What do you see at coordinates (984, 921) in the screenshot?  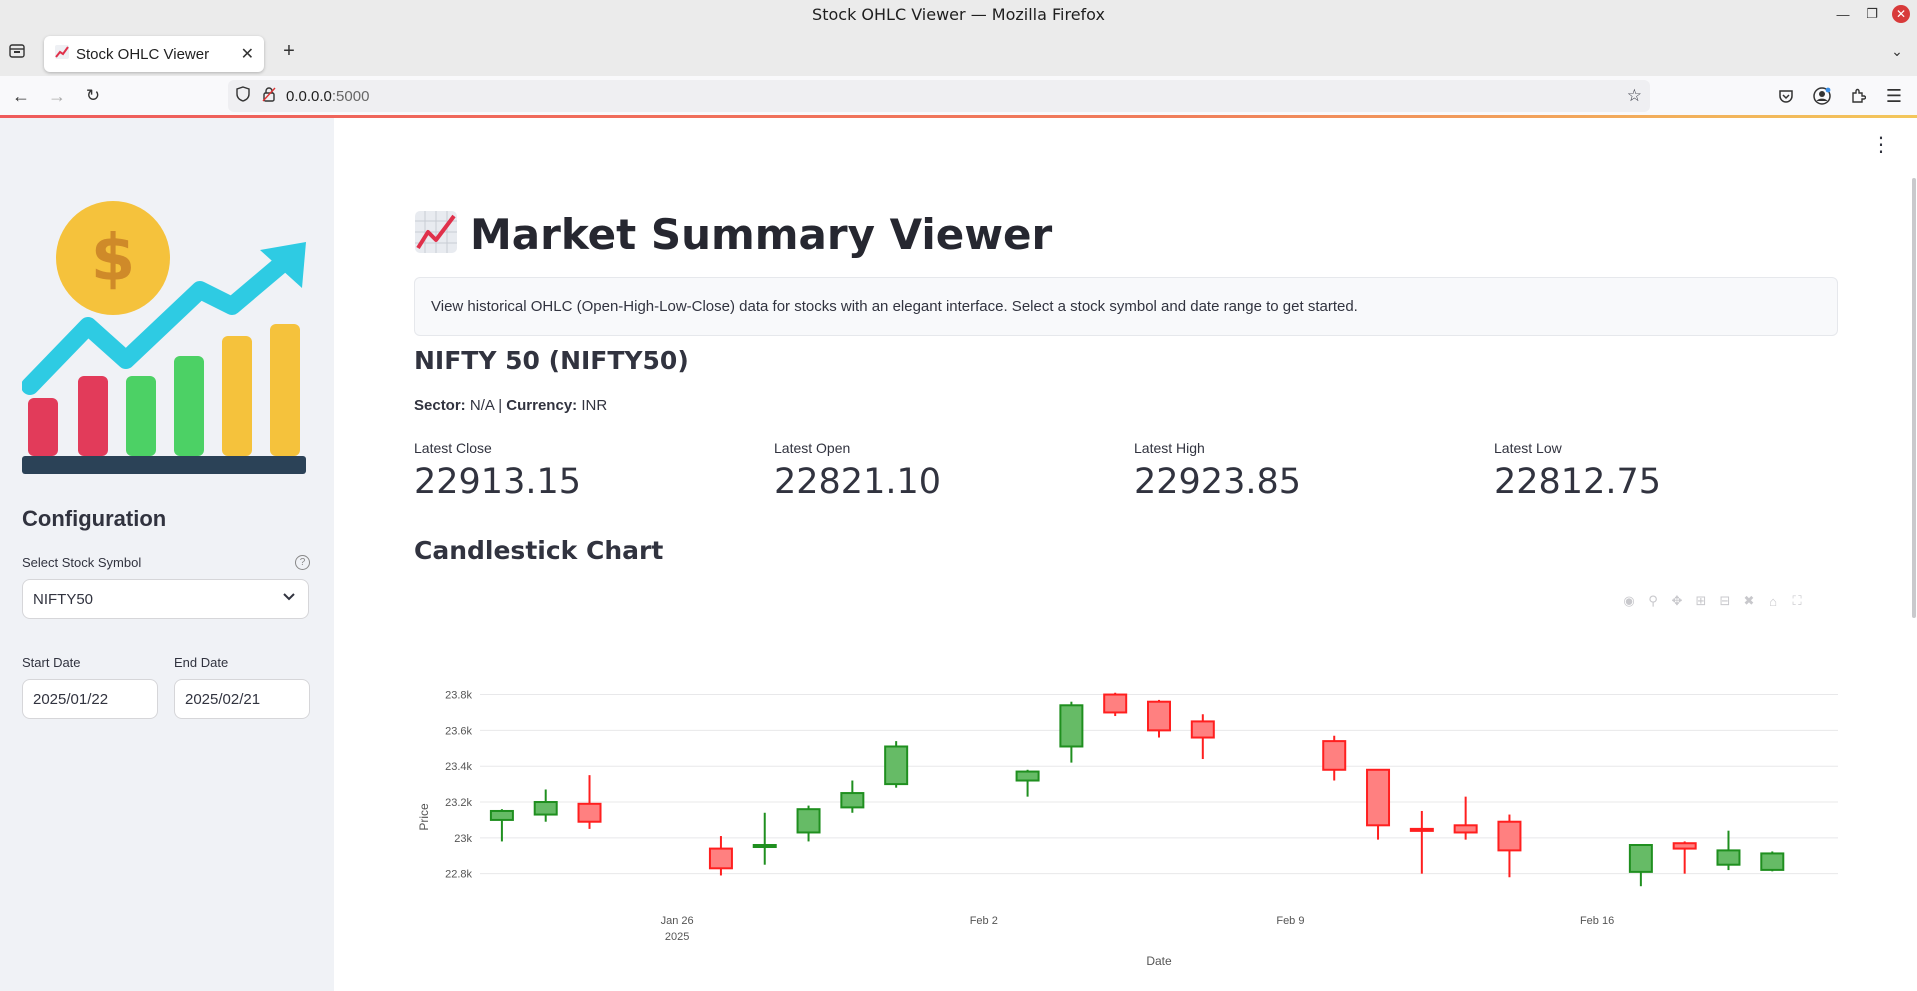 I see `x-tick-label: Feb 2` at bounding box center [984, 921].